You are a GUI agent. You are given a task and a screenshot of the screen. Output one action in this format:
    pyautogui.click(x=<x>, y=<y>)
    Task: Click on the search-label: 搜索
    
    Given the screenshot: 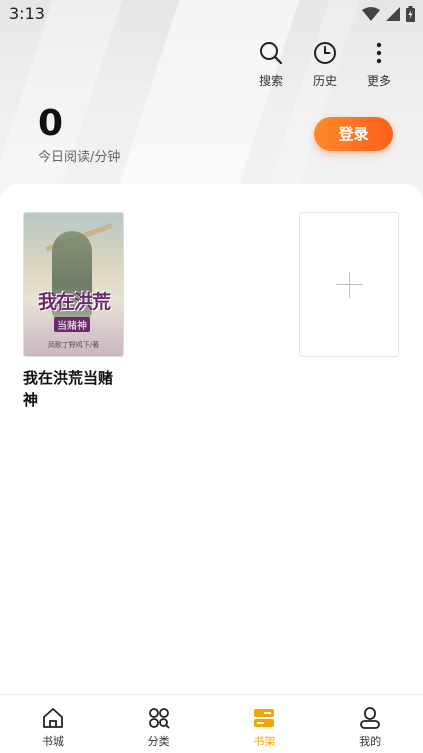 What is the action you would take?
    pyautogui.click(x=270, y=81)
    